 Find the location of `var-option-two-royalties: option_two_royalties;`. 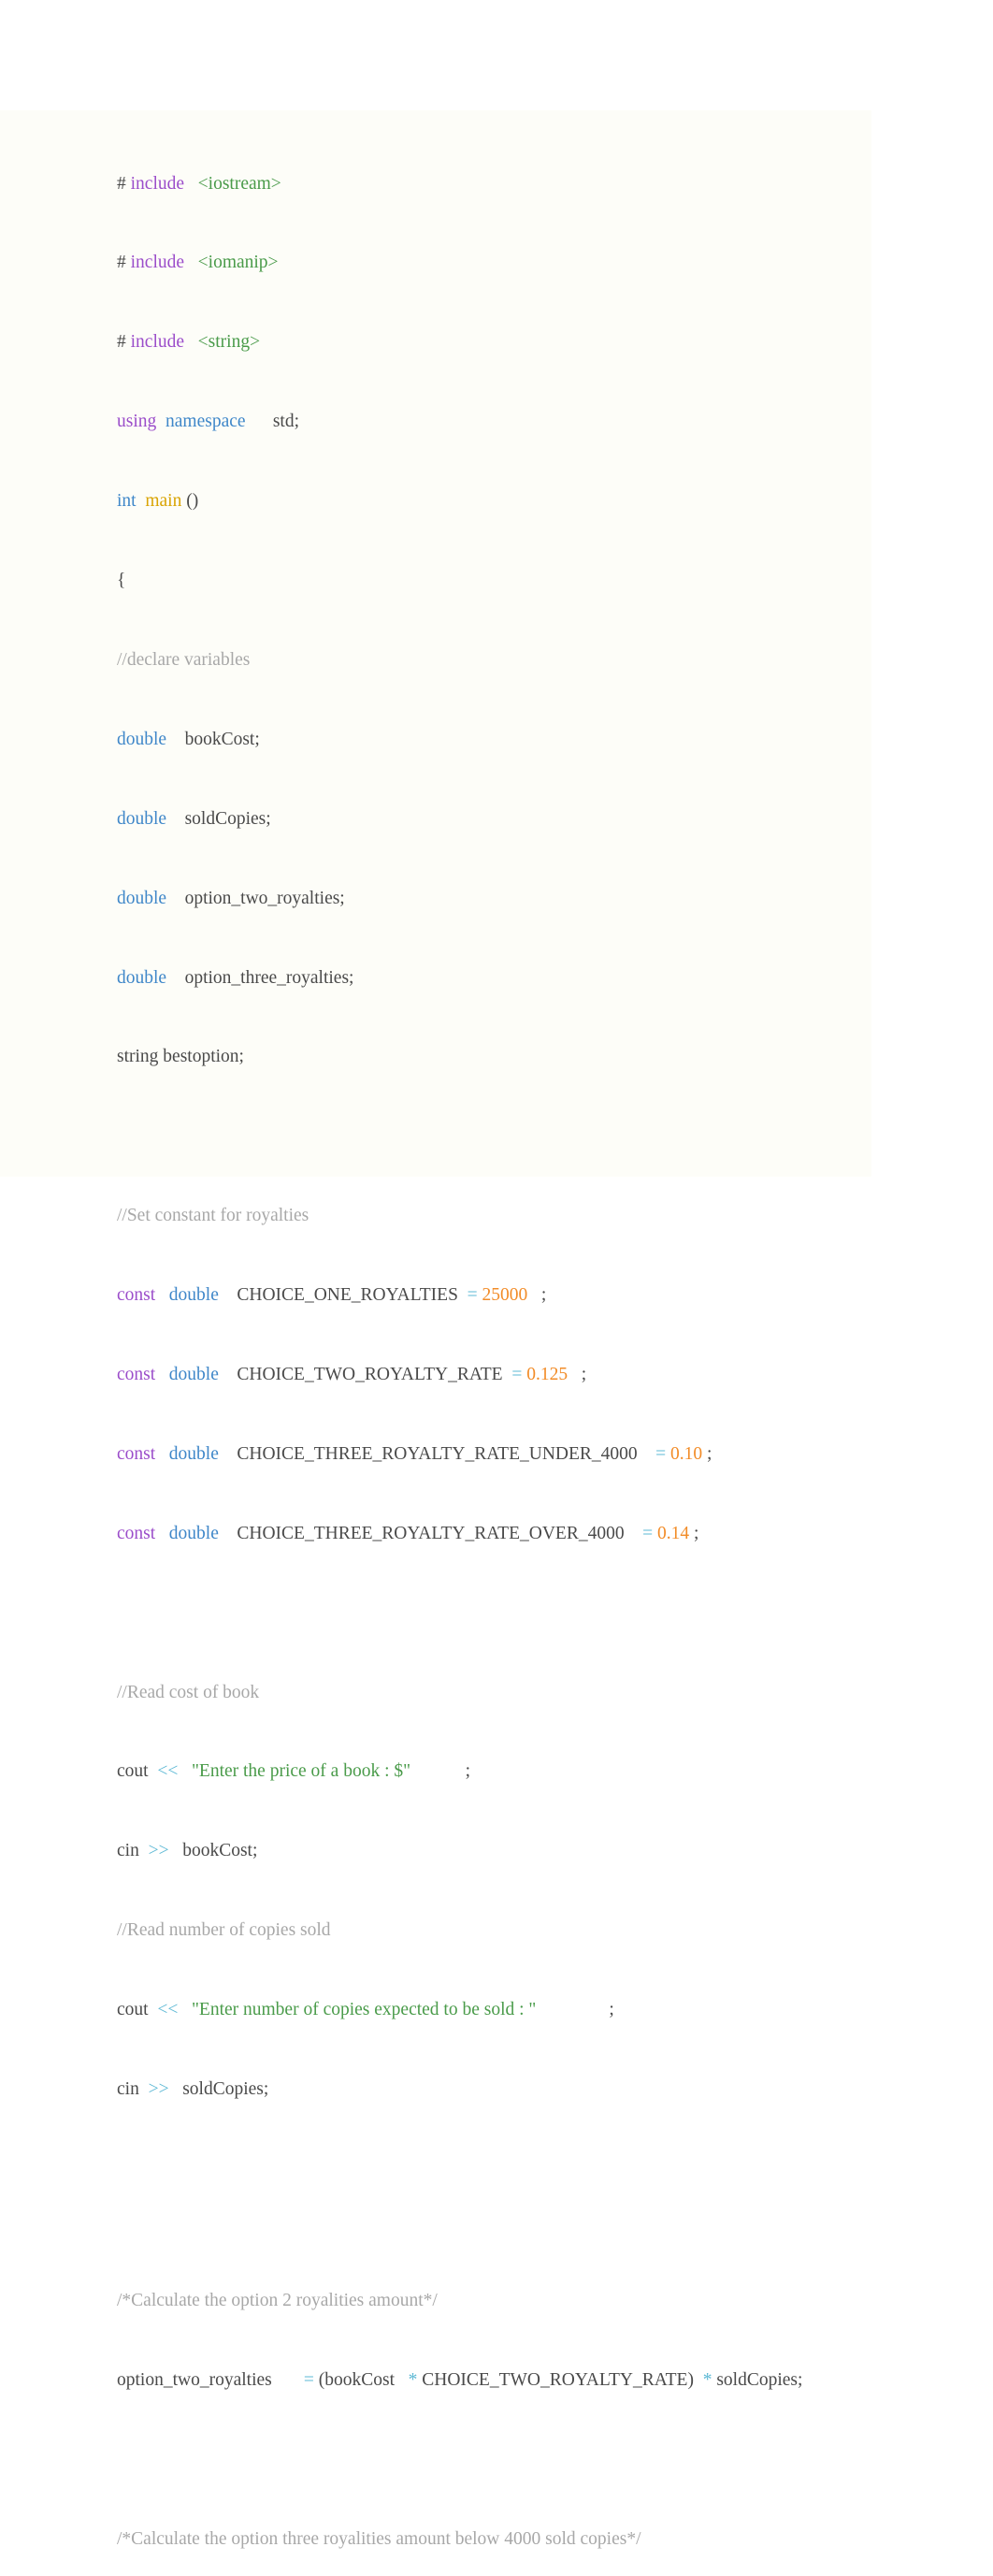

var-option-two-royalties: option_two_royalties; is located at coordinates (264, 898).